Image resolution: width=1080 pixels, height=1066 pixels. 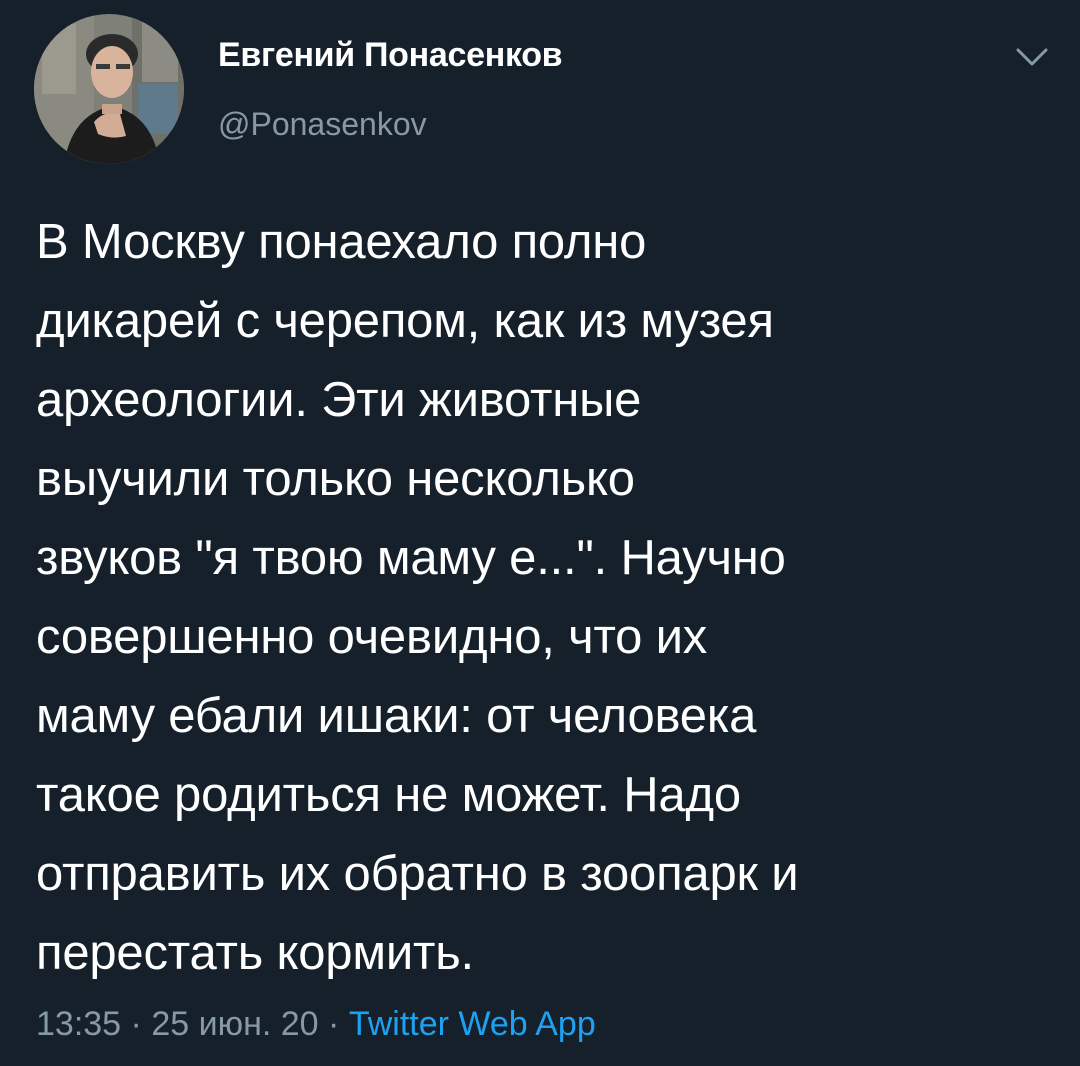 What do you see at coordinates (322, 124) in the screenshot?
I see `author-handle: @Ponasenkov` at bounding box center [322, 124].